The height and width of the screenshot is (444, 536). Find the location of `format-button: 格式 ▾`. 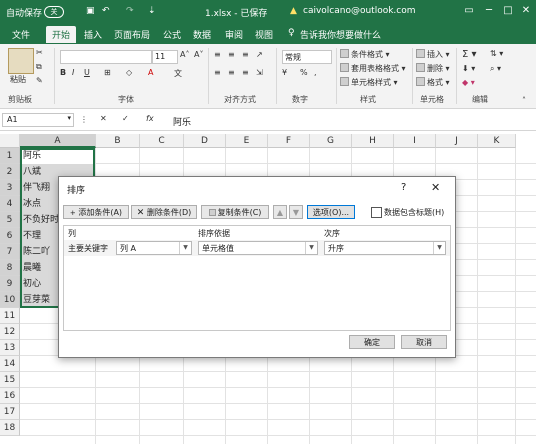

format-button: 格式 ▾ is located at coordinates (433, 82).